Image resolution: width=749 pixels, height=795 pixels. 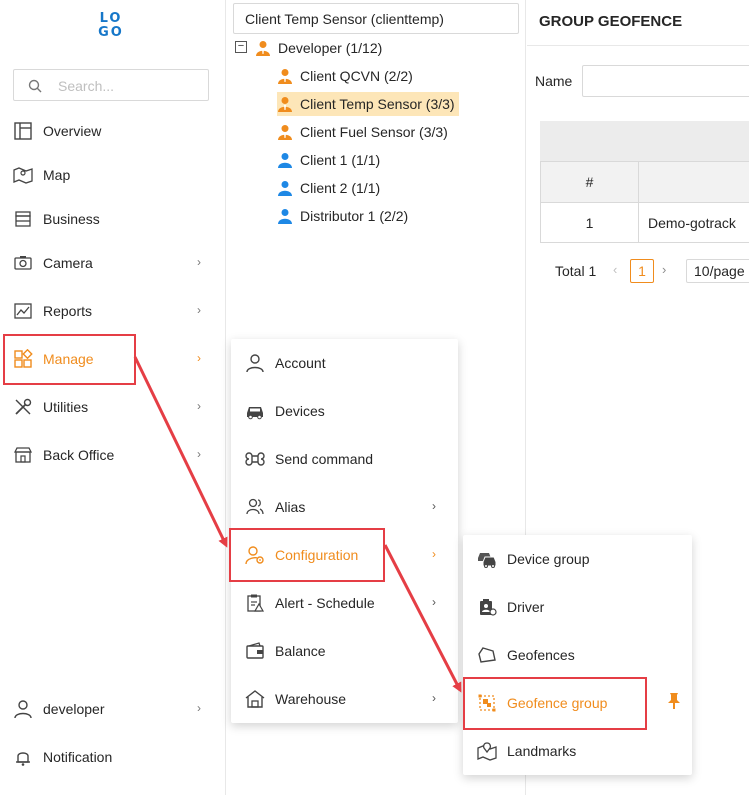 I want to click on sidebar-item-business: Business, so click(x=113, y=219).